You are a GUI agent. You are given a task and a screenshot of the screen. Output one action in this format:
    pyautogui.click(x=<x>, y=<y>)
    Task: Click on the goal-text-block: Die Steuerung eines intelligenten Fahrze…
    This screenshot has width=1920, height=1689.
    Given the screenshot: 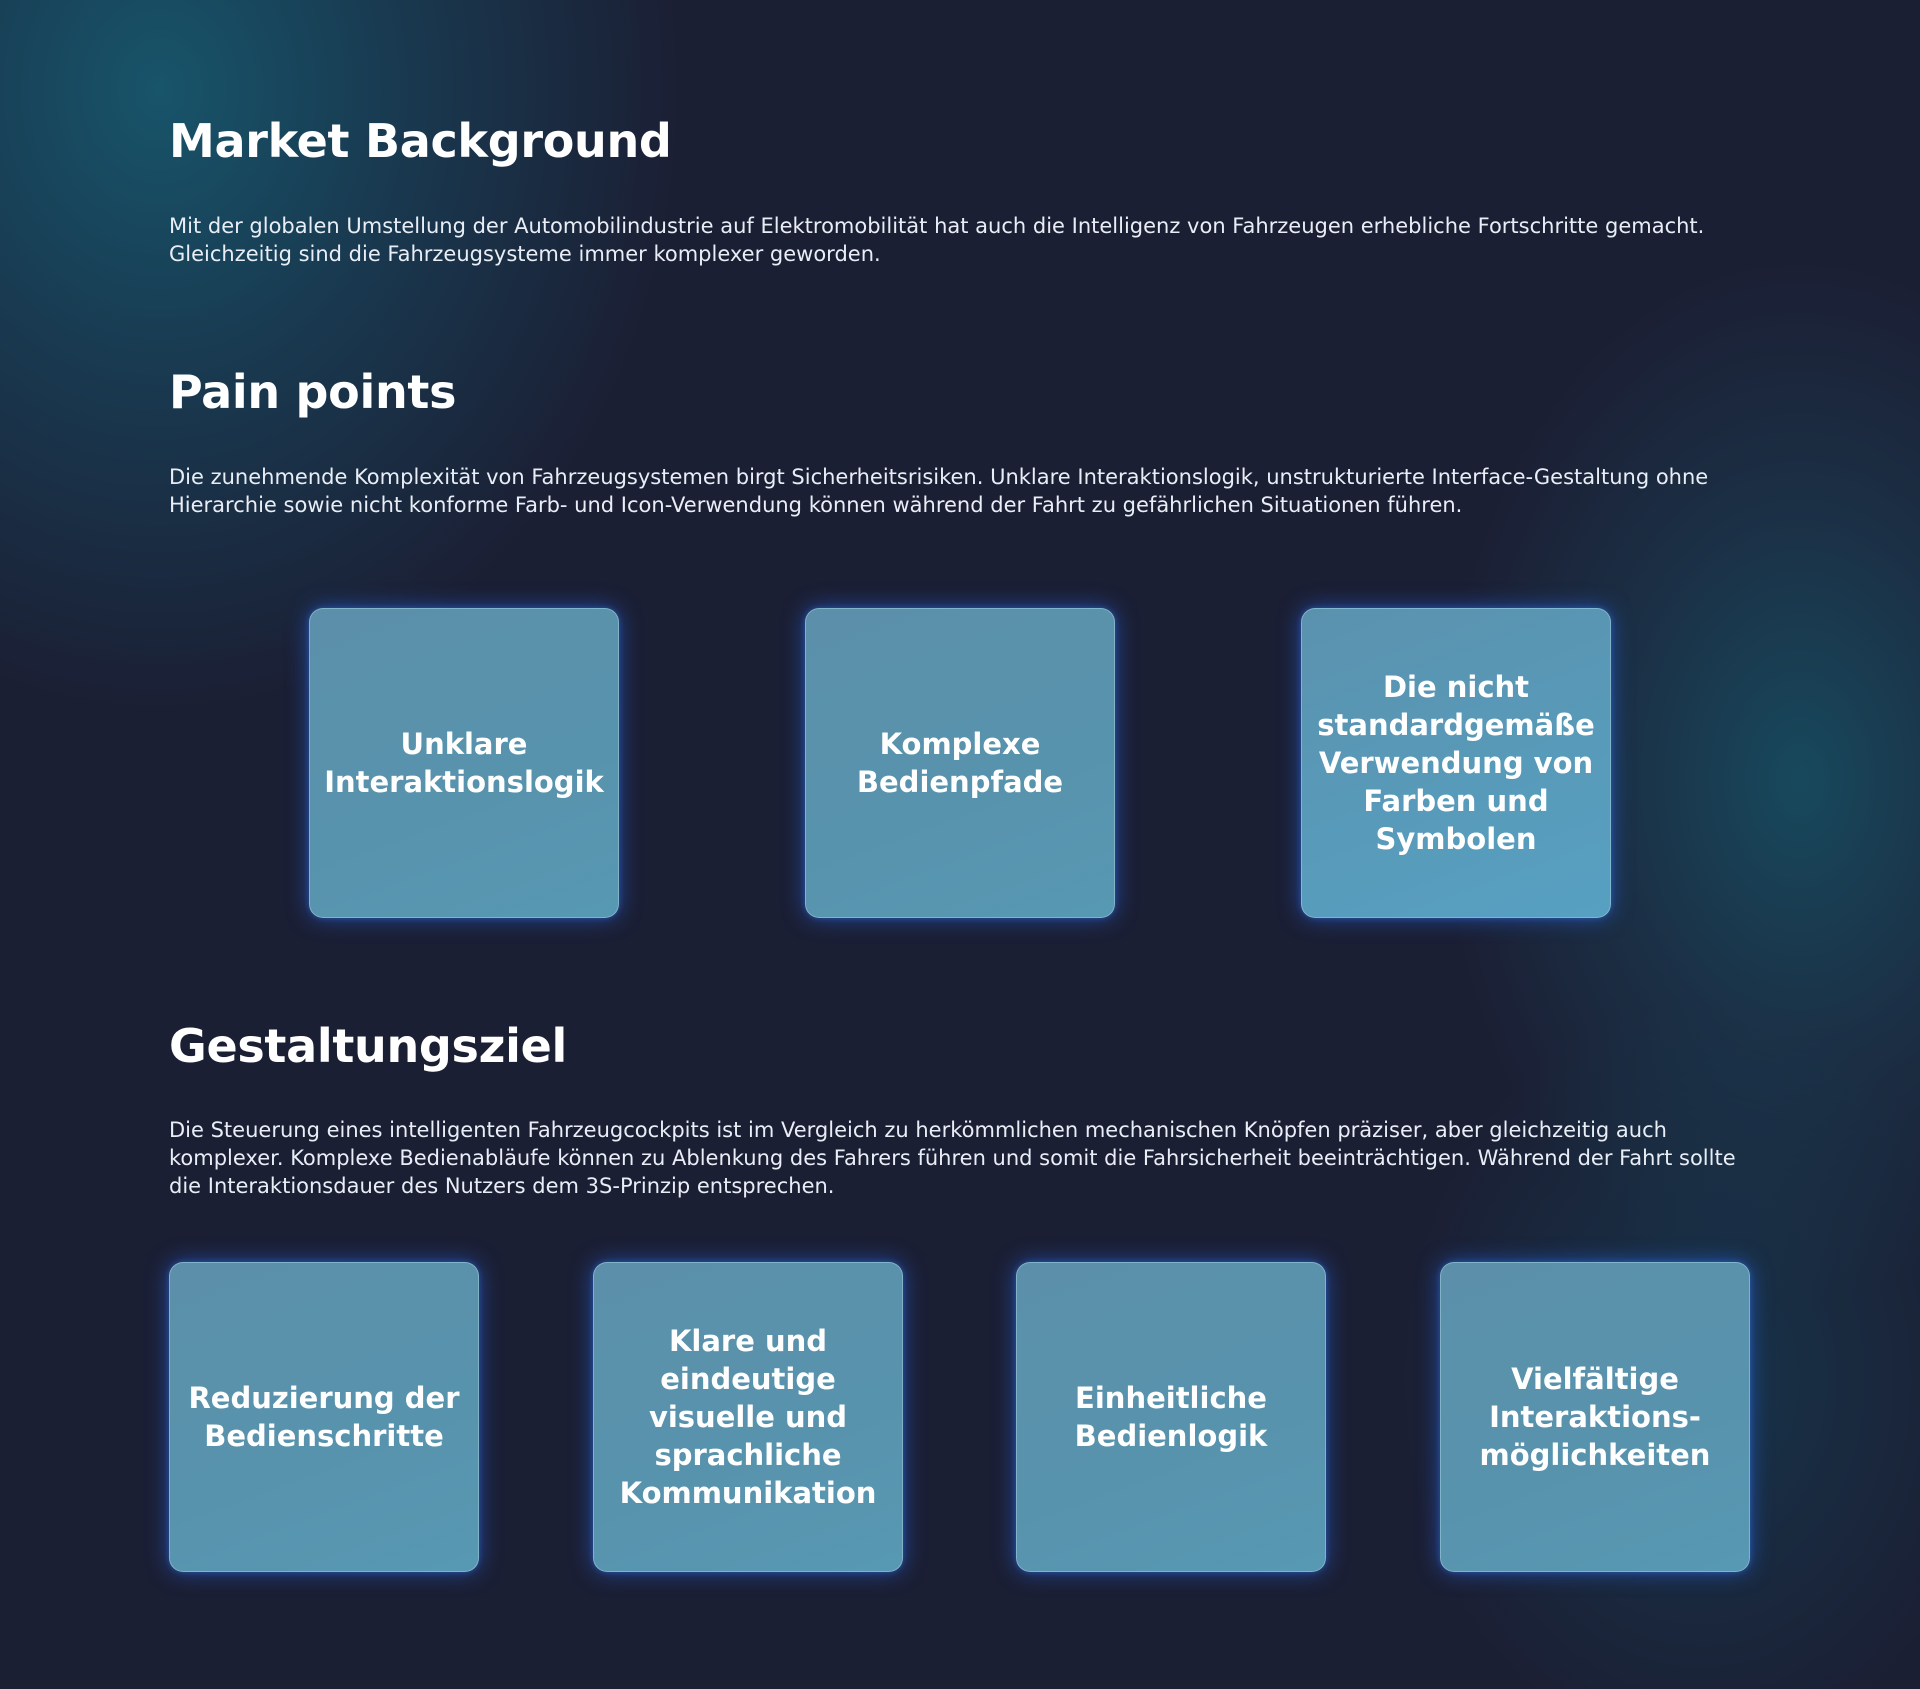 What is the action you would take?
    pyautogui.click(x=959, y=1158)
    